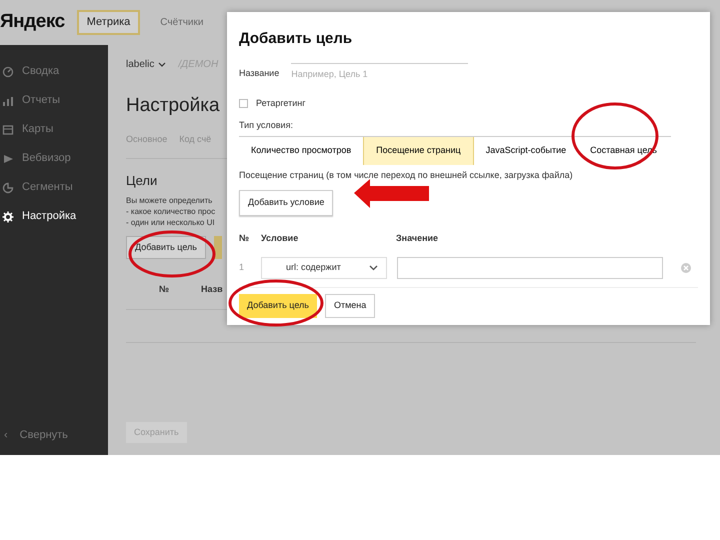 This screenshot has height=540, width=720. What do you see at coordinates (242, 267) in the screenshot?
I see `row-number: 1` at bounding box center [242, 267].